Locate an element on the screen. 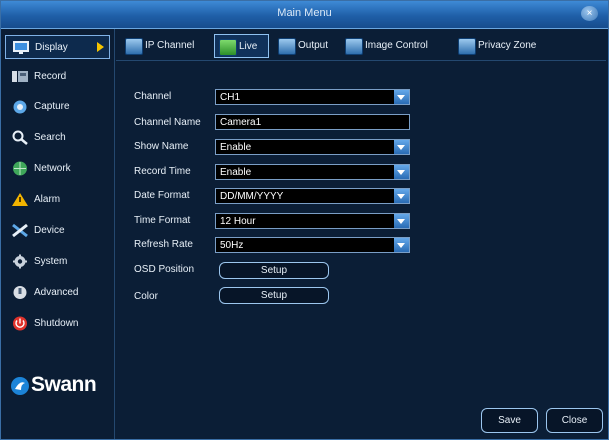 This screenshot has height=440, width=609. sidebar-item-label: Capture is located at coordinates (52, 106).